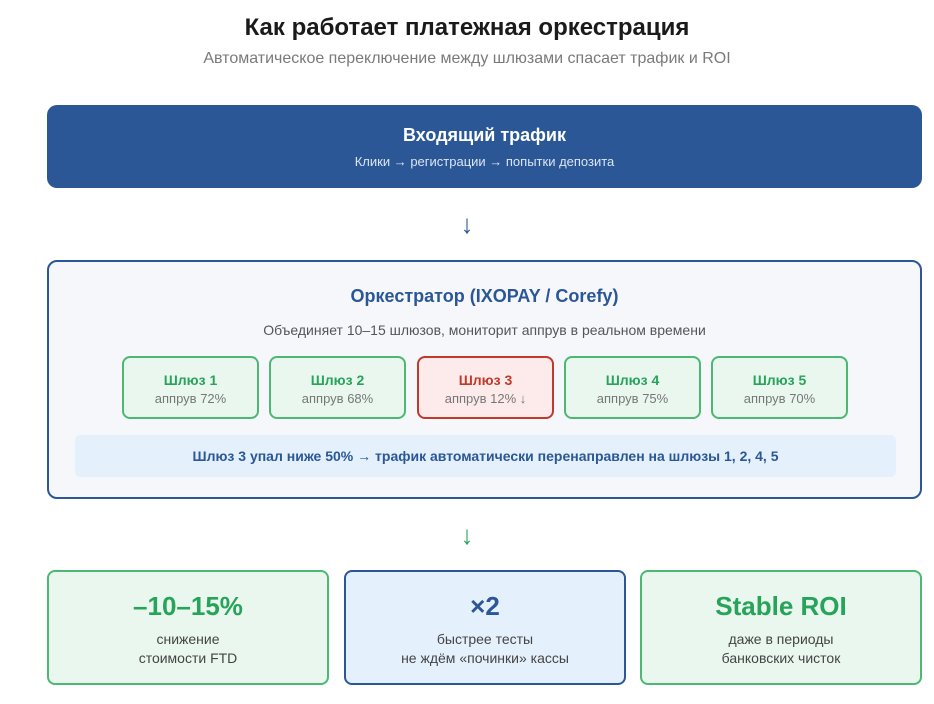 Image resolution: width=934 pixels, height=704 pixels. I want to click on gateway-5: Шлюз 5 аппрув 70%, so click(779, 387).